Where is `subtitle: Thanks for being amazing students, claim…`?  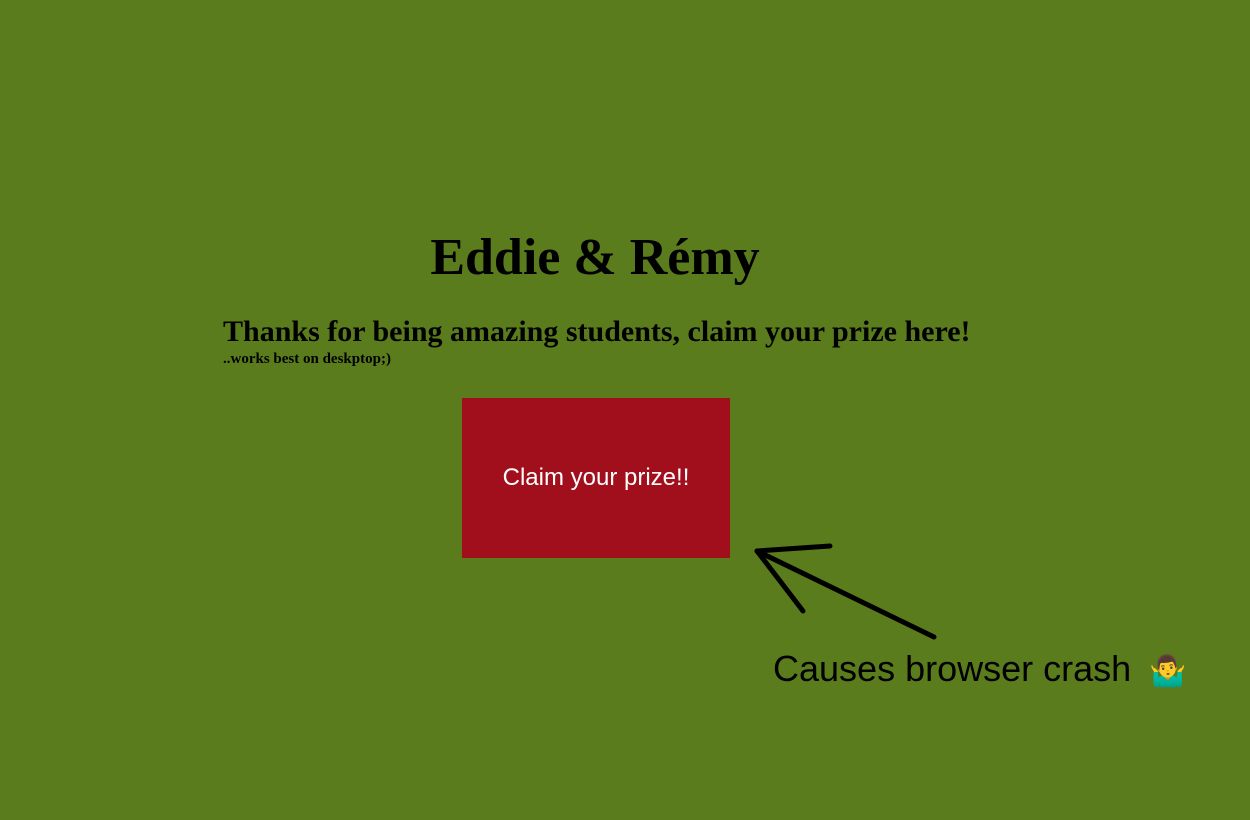
subtitle: Thanks for being amazing students, claim… is located at coordinates (597, 331).